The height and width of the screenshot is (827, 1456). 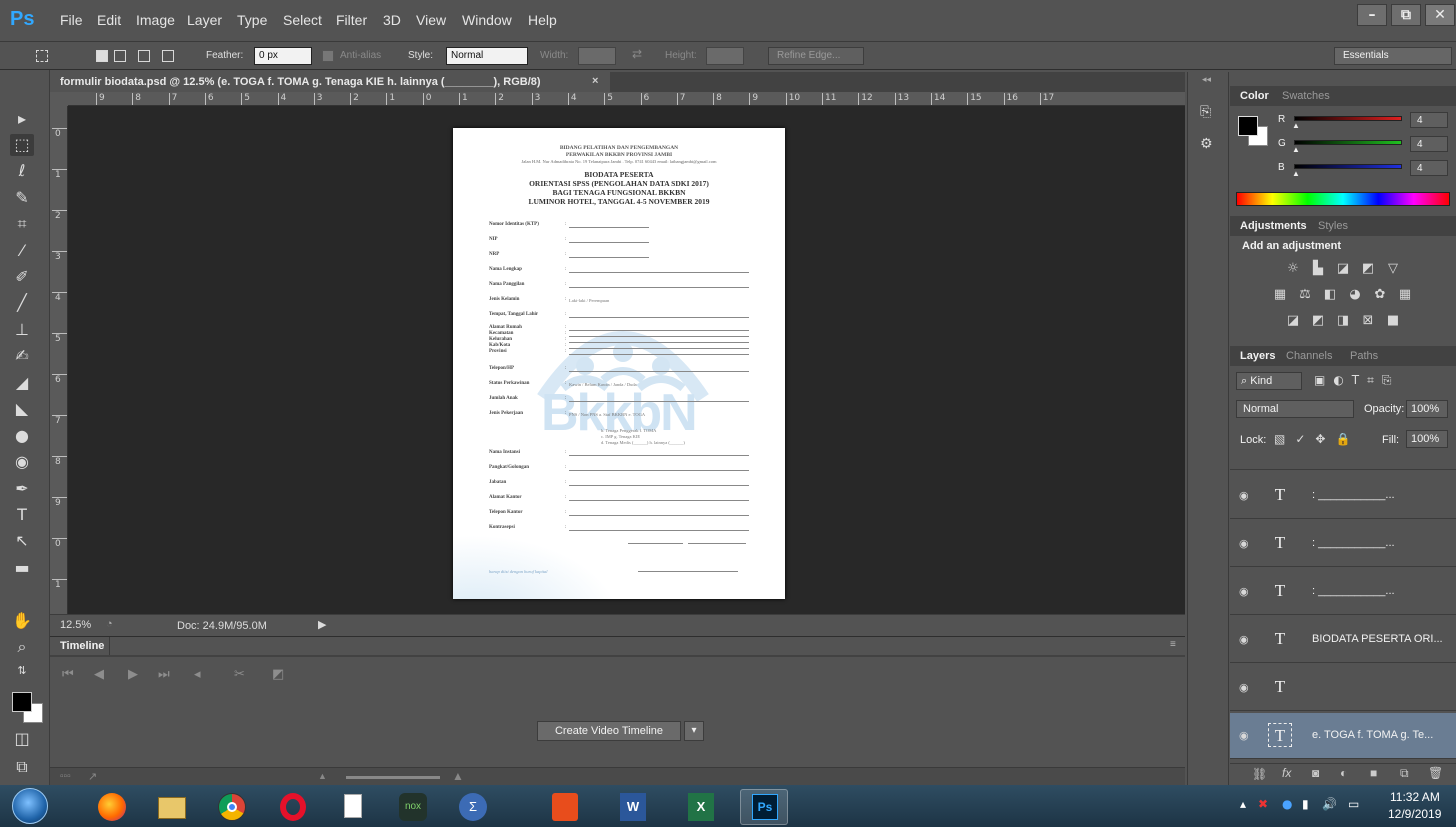 What do you see at coordinates (75, 625) in the screenshot?
I see `zoom-level: 12.5%` at bounding box center [75, 625].